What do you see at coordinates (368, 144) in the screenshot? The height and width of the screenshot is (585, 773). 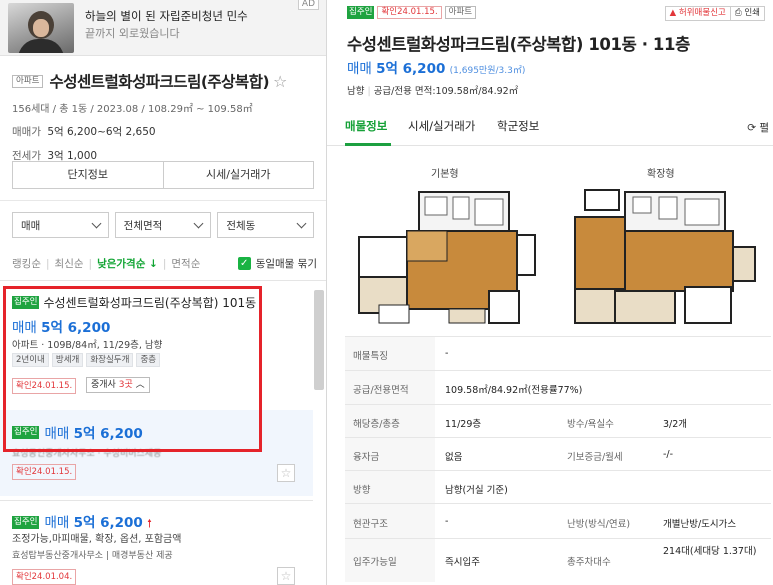 I see `active-tab-underline` at bounding box center [368, 144].